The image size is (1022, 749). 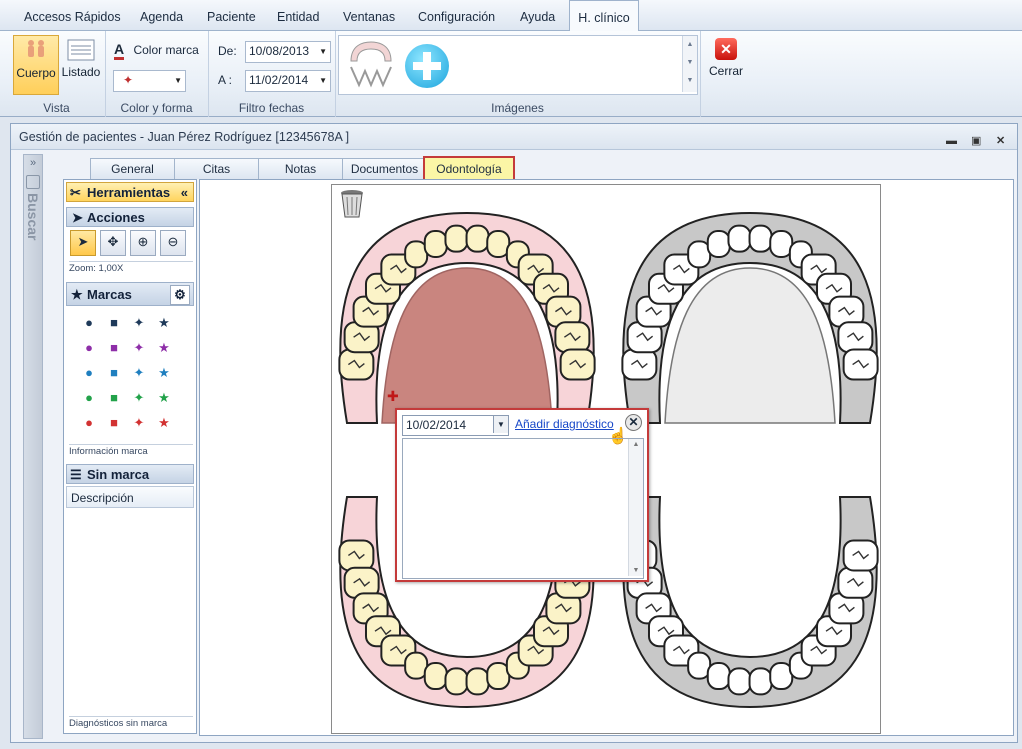 I want to click on collapse-chevron-icon: «, so click(x=184, y=193).